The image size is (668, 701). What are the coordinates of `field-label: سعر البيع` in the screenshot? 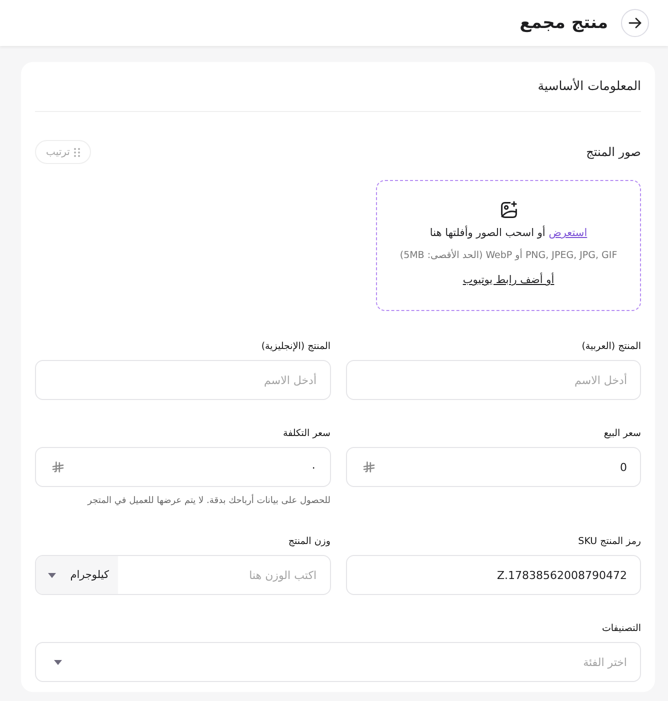 It's located at (621, 434).